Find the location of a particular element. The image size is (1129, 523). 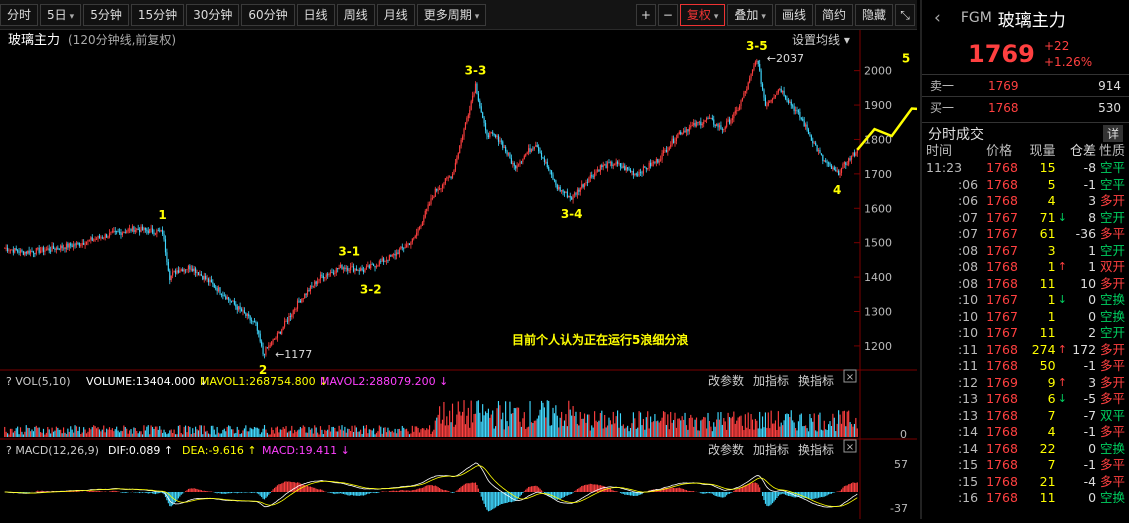

tick-type: 空换 is located at coordinates (1110, 300).